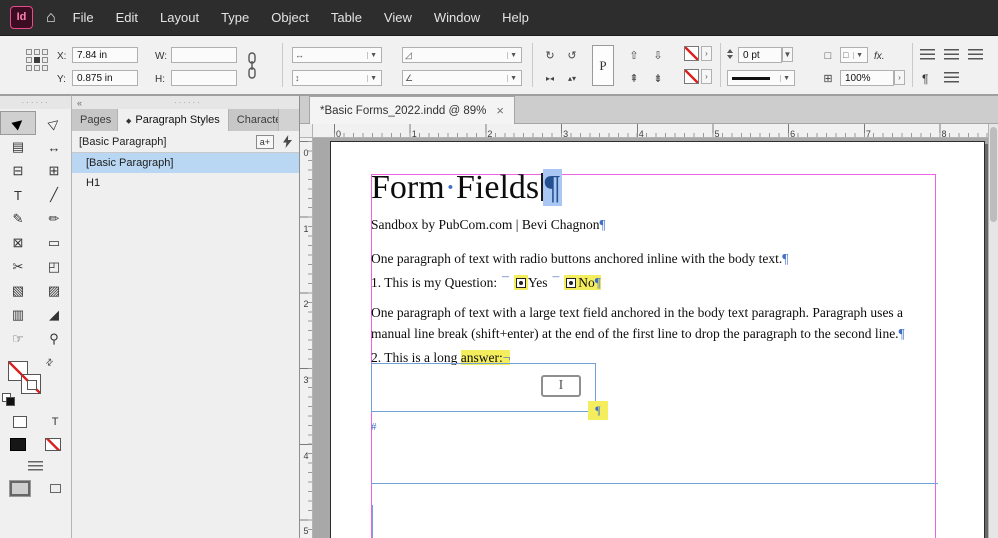 This screenshot has width=998, height=538. What do you see at coordinates (899, 77) in the screenshot?
I see `view-zoom-flyout: ›` at bounding box center [899, 77].